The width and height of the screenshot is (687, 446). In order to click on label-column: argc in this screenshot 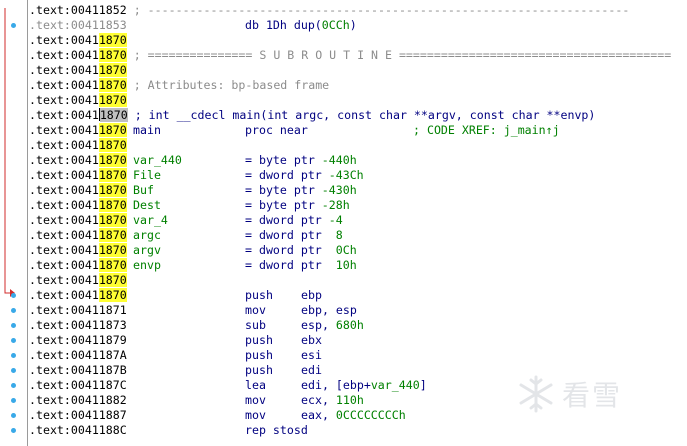, I will do `click(147, 235)`.